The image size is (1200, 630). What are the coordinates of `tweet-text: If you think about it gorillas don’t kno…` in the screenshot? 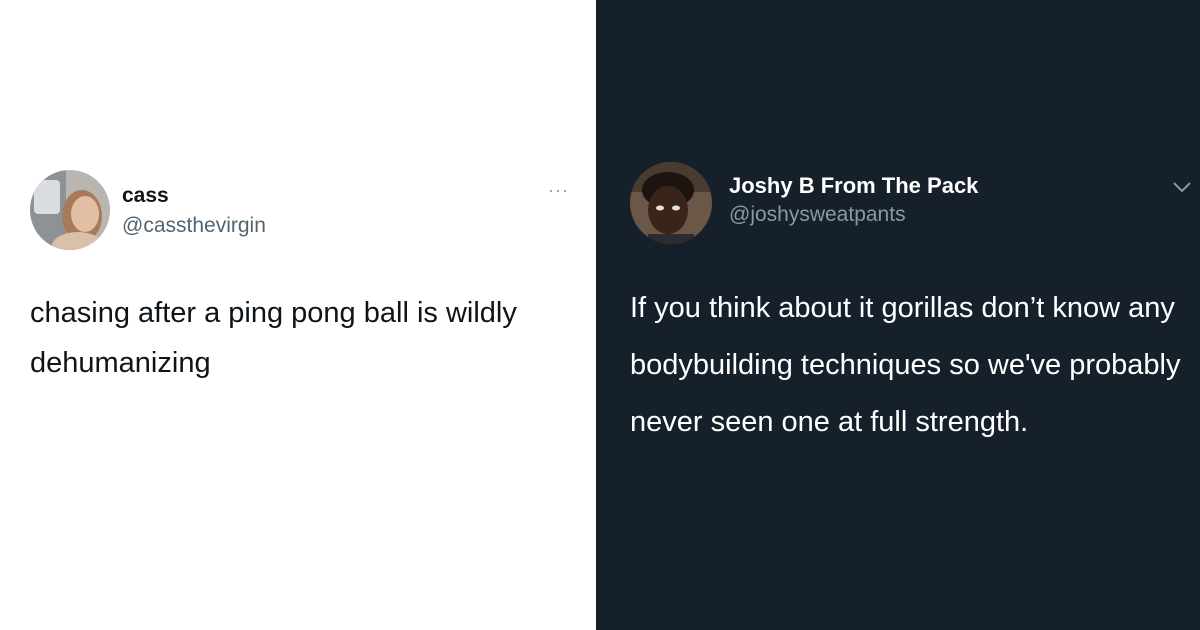 It's located at (905, 365).